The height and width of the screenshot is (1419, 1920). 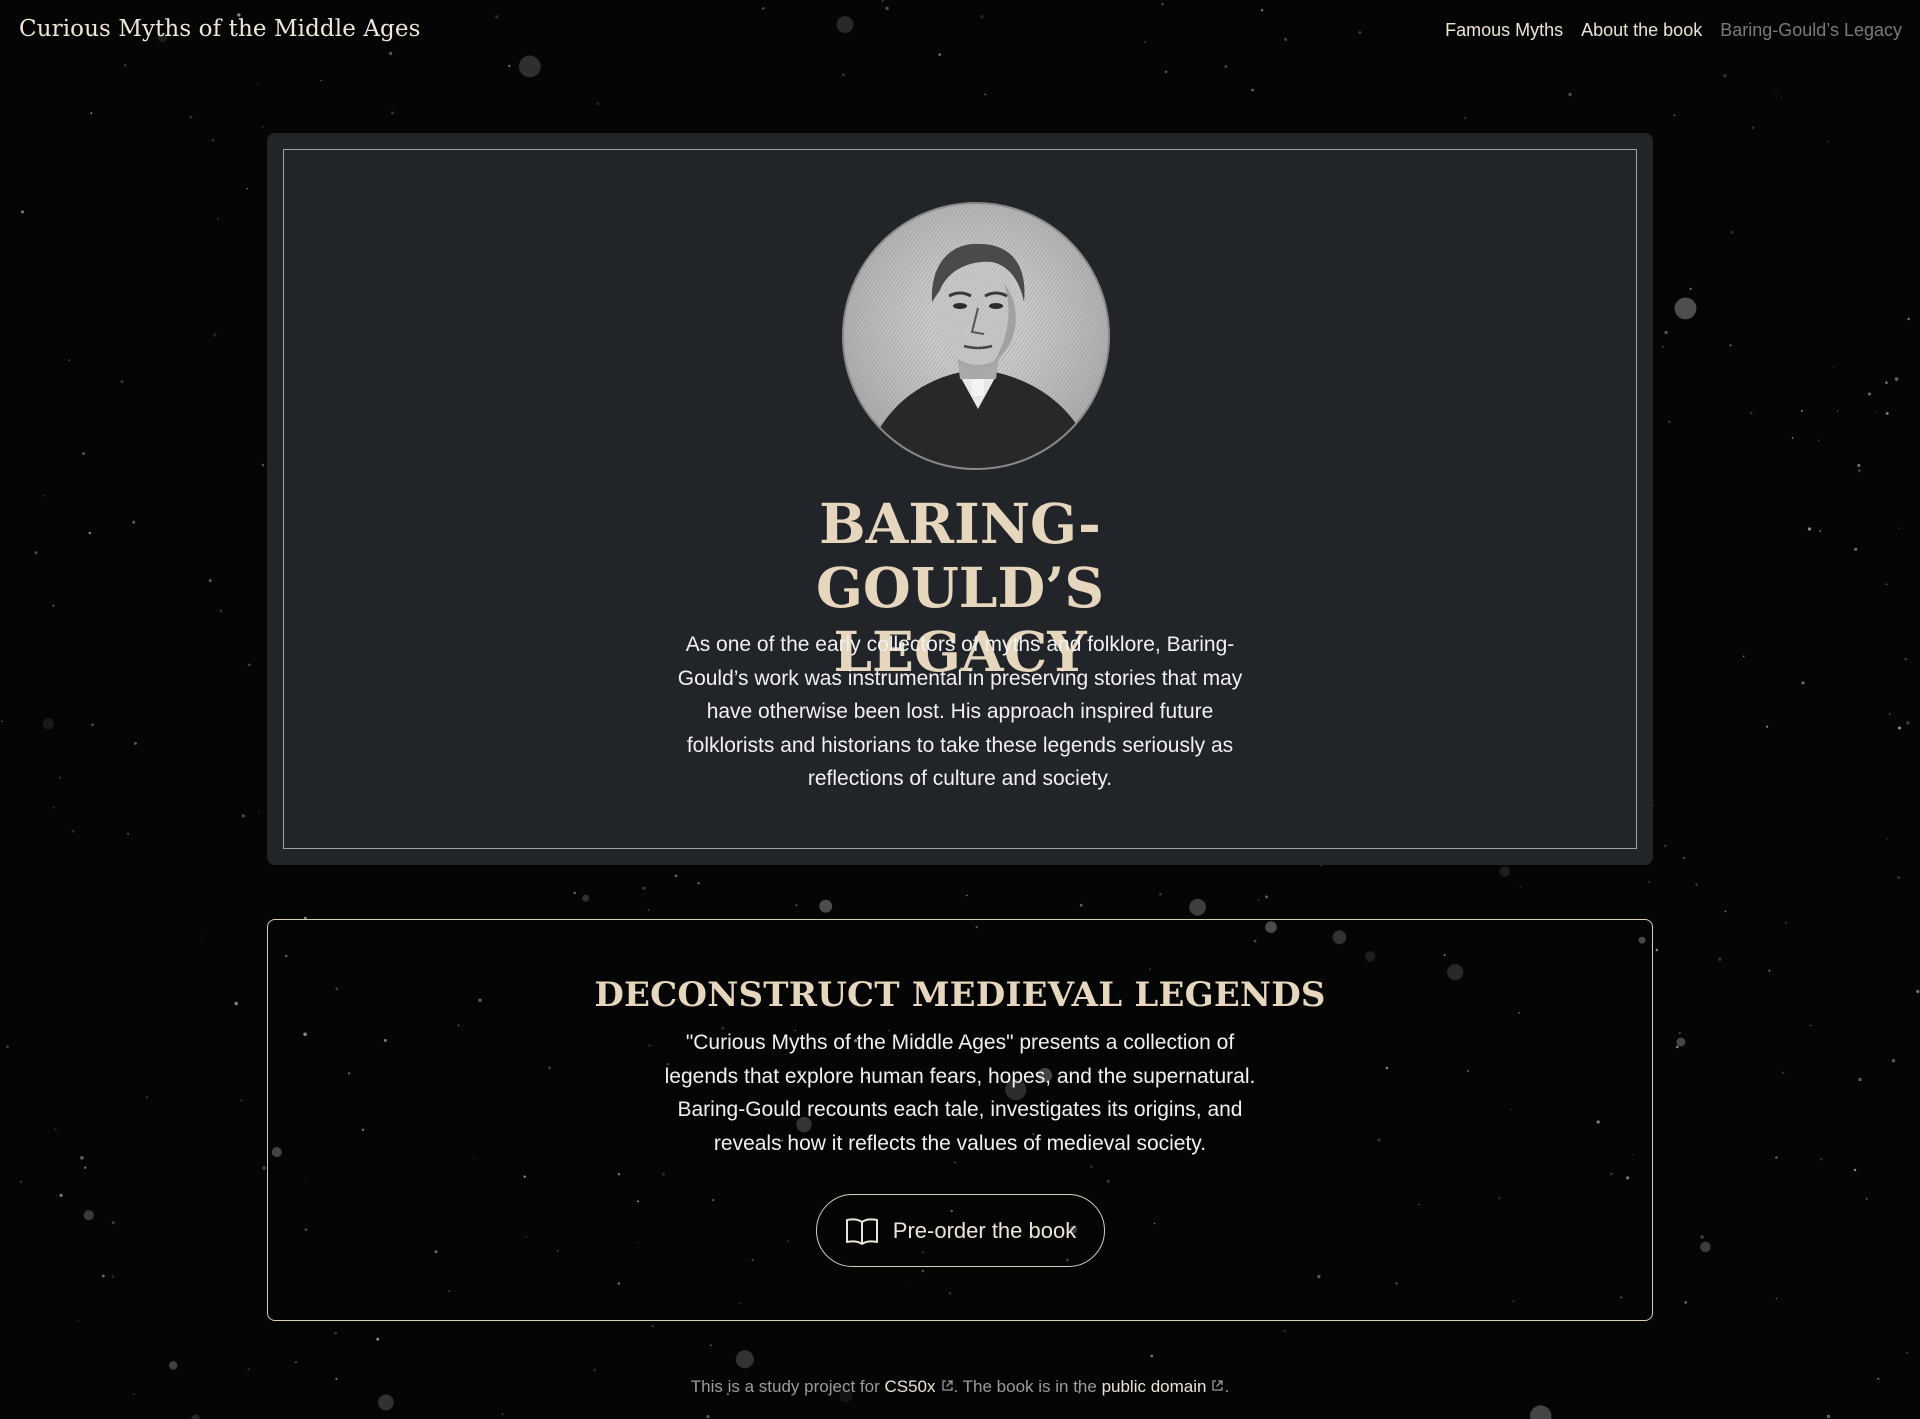 I want to click on site-title-link: Curious Myths of the Middle Ages, so click(x=219, y=29).